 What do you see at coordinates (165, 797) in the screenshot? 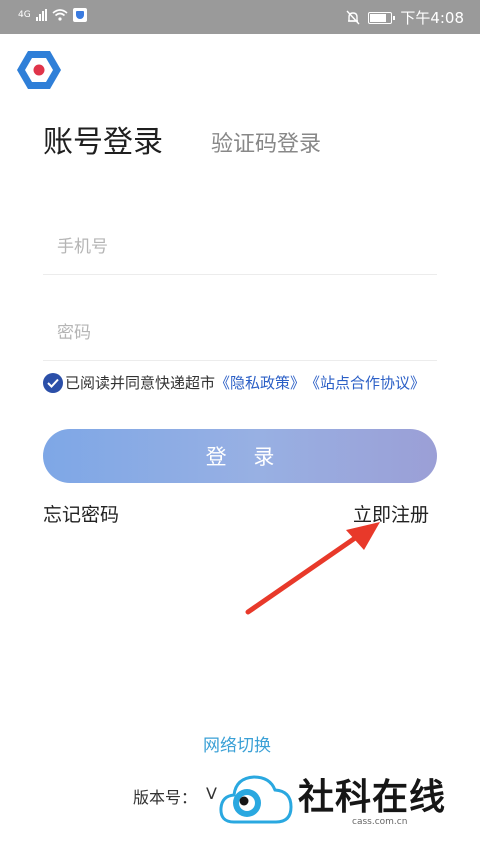
I see `version-label: 版本号：` at bounding box center [165, 797].